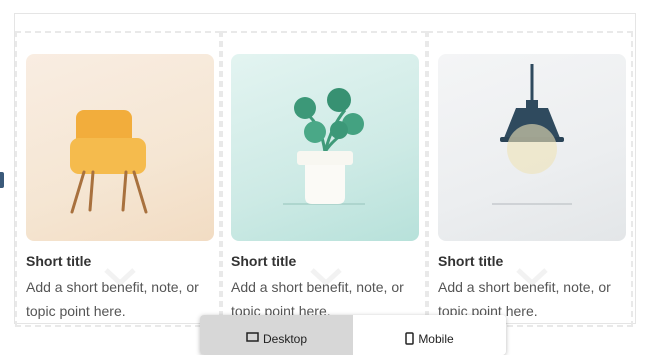 The image size is (650, 355). Describe the element at coordinates (410, 338) in the screenshot. I see `mobile-icon` at that location.